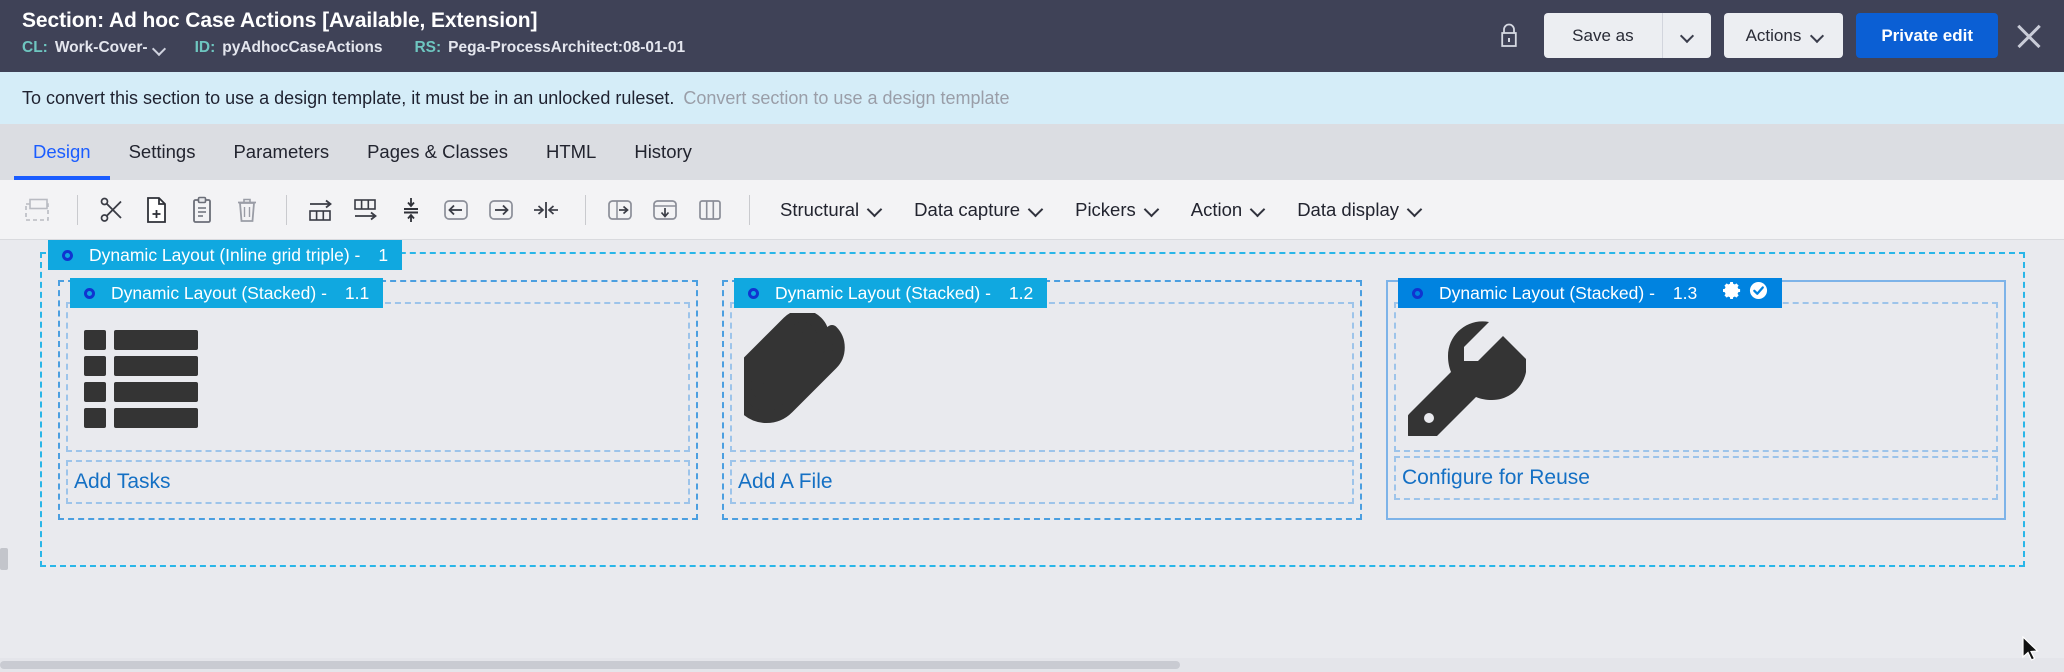  I want to click on layout-stacked-1-2: Add A File, so click(1042, 400).